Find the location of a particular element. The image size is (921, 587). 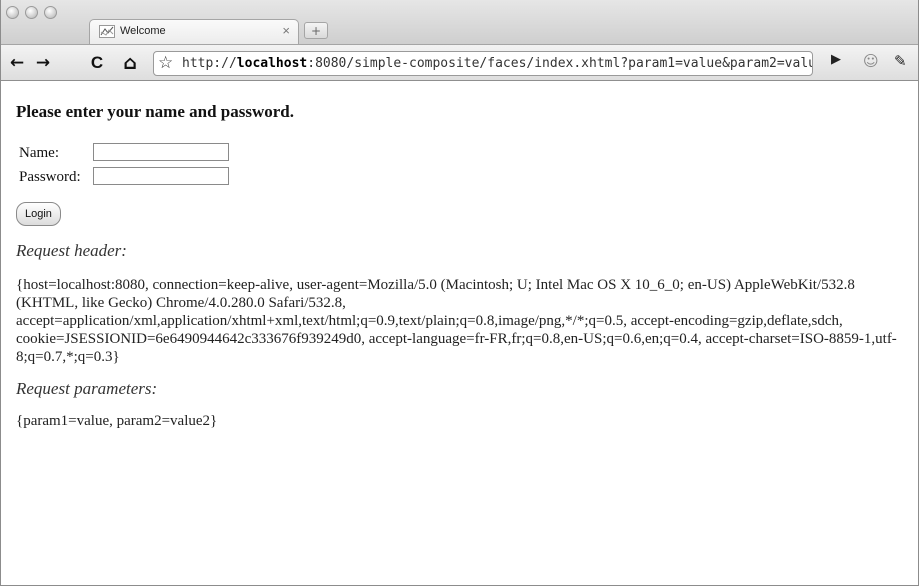

password-label: Password: is located at coordinates (50, 177).